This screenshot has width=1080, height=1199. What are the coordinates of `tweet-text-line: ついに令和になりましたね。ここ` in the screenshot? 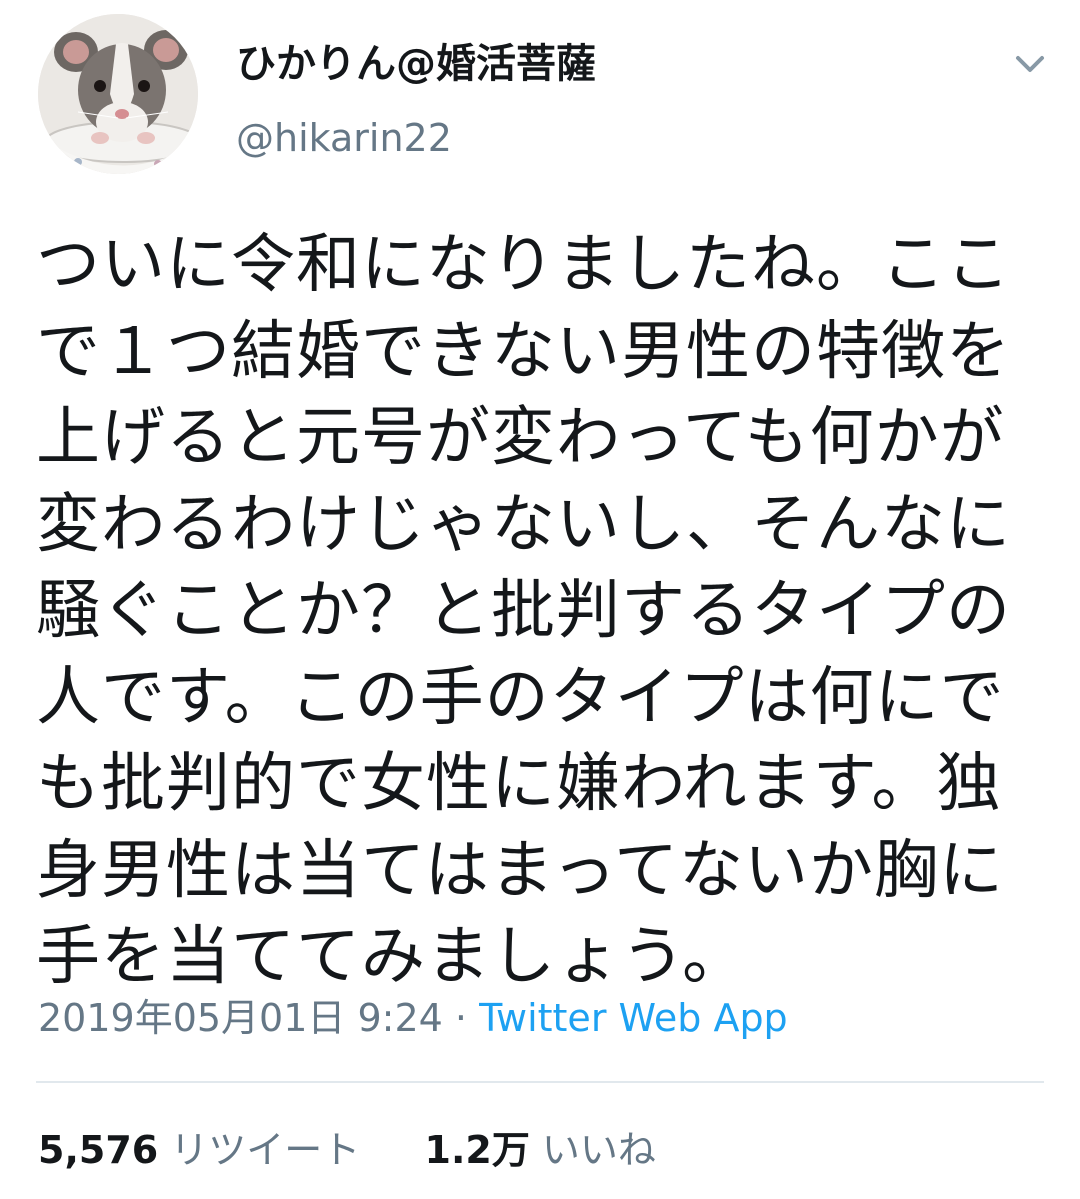 It's located at (523, 265).